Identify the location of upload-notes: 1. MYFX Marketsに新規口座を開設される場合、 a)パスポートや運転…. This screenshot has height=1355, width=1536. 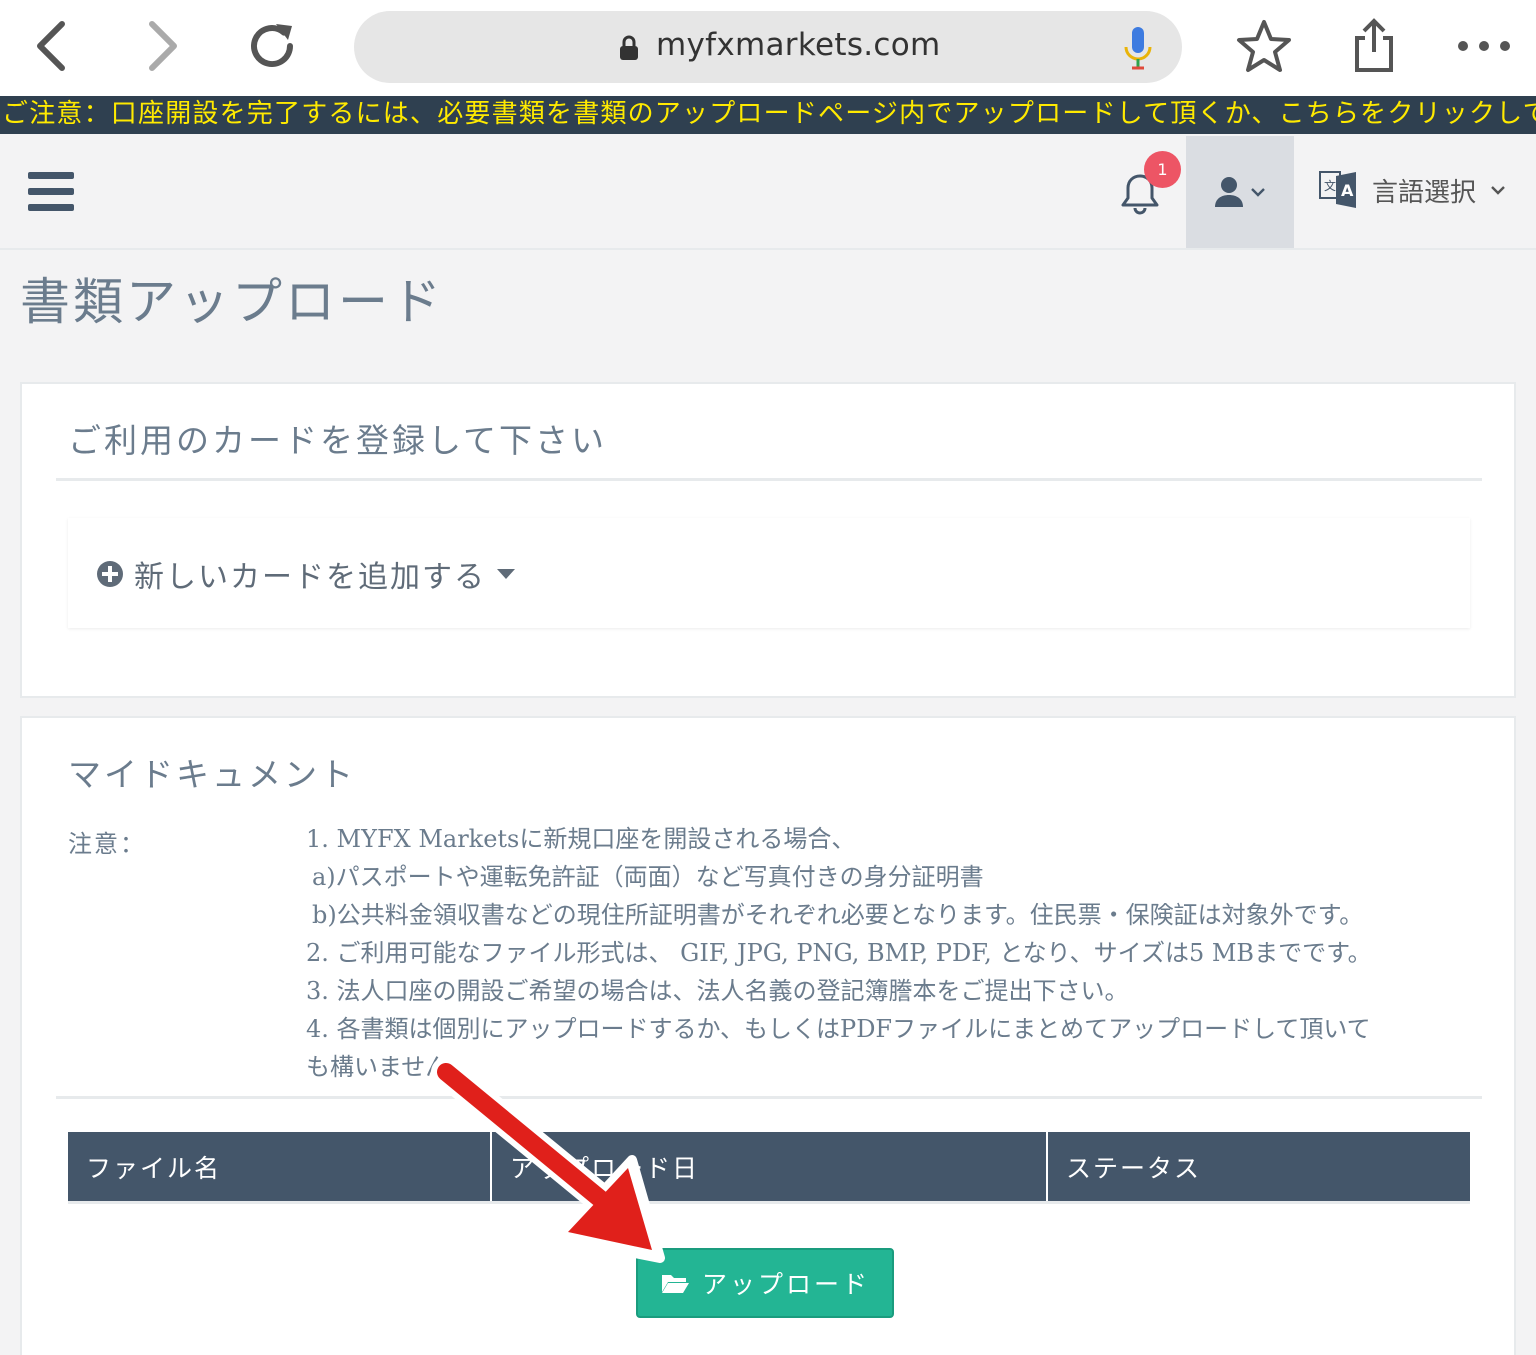
(881, 953).